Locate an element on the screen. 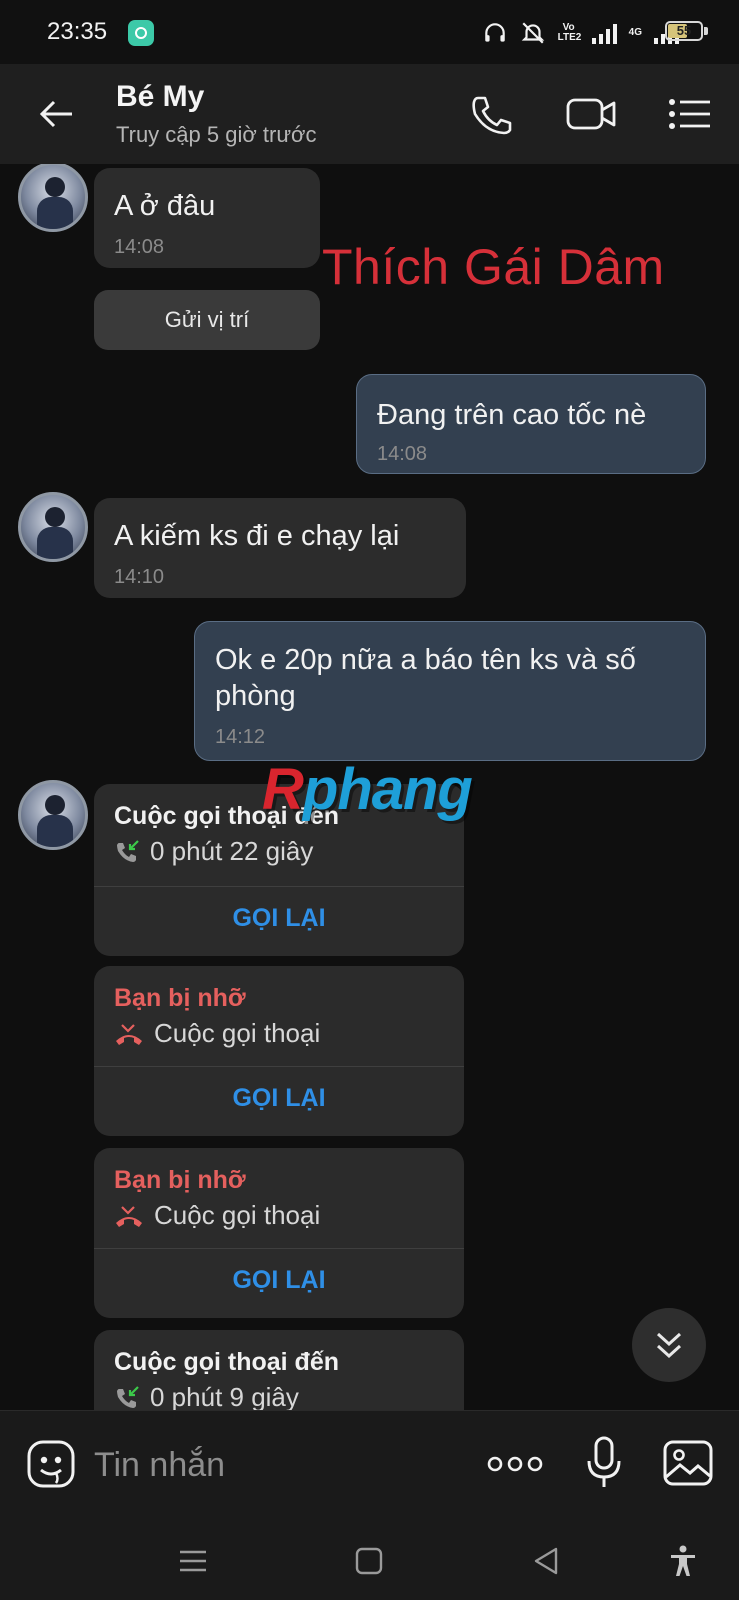 The image size is (739, 1600). system-navigation-bar is located at coordinates (369, 1561).